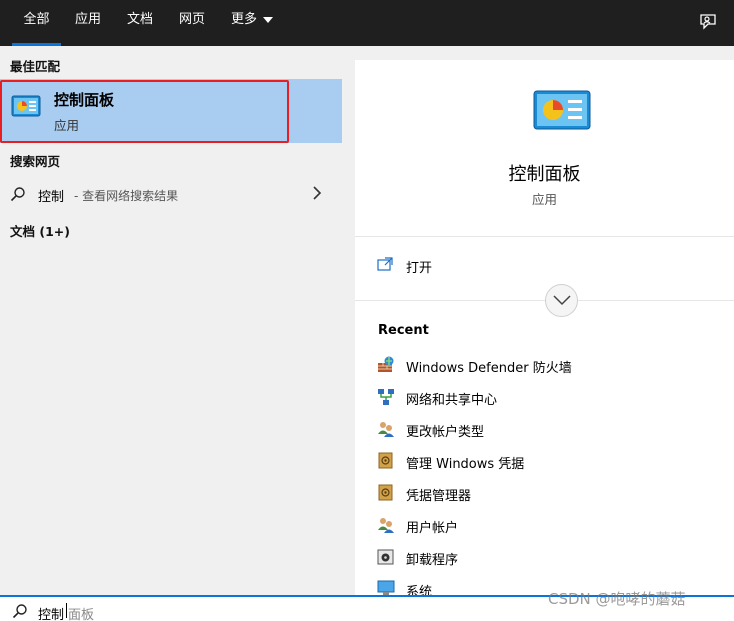  What do you see at coordinates (617, 599) in the screenshot?
I see `watermark: CSDN @咆哮的蘑菇` at bounding box center [617, 599].